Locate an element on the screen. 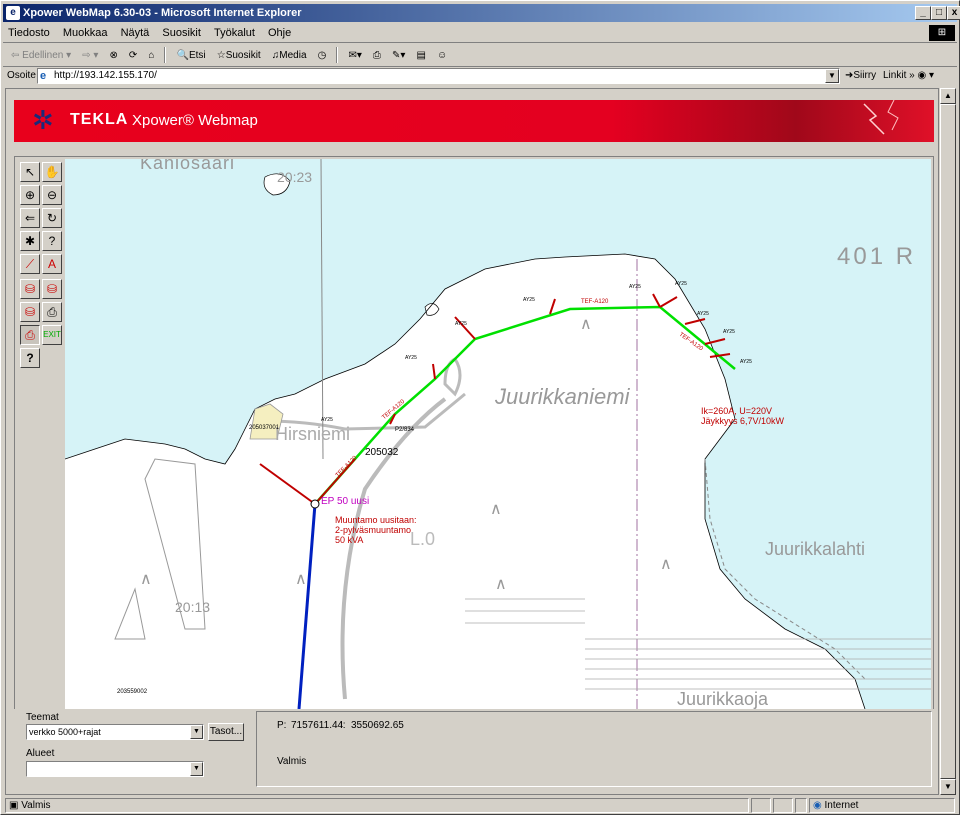 The image size is (960, 815). windows-logo-icon: ⊞ is located at coordinates (942, 33).